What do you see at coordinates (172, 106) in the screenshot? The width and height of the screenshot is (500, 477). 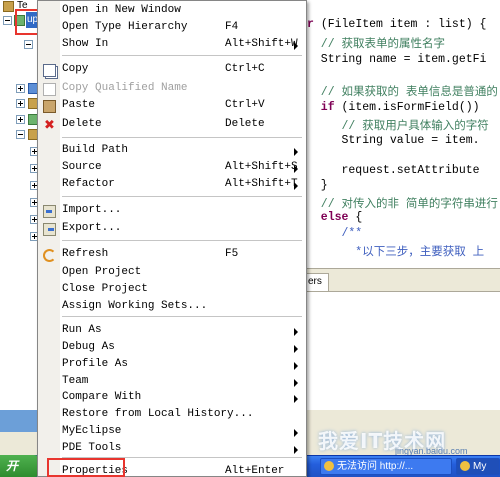 I see `menu-item-paste: Paste Ctrl+V` at bounding box center [172, 106].